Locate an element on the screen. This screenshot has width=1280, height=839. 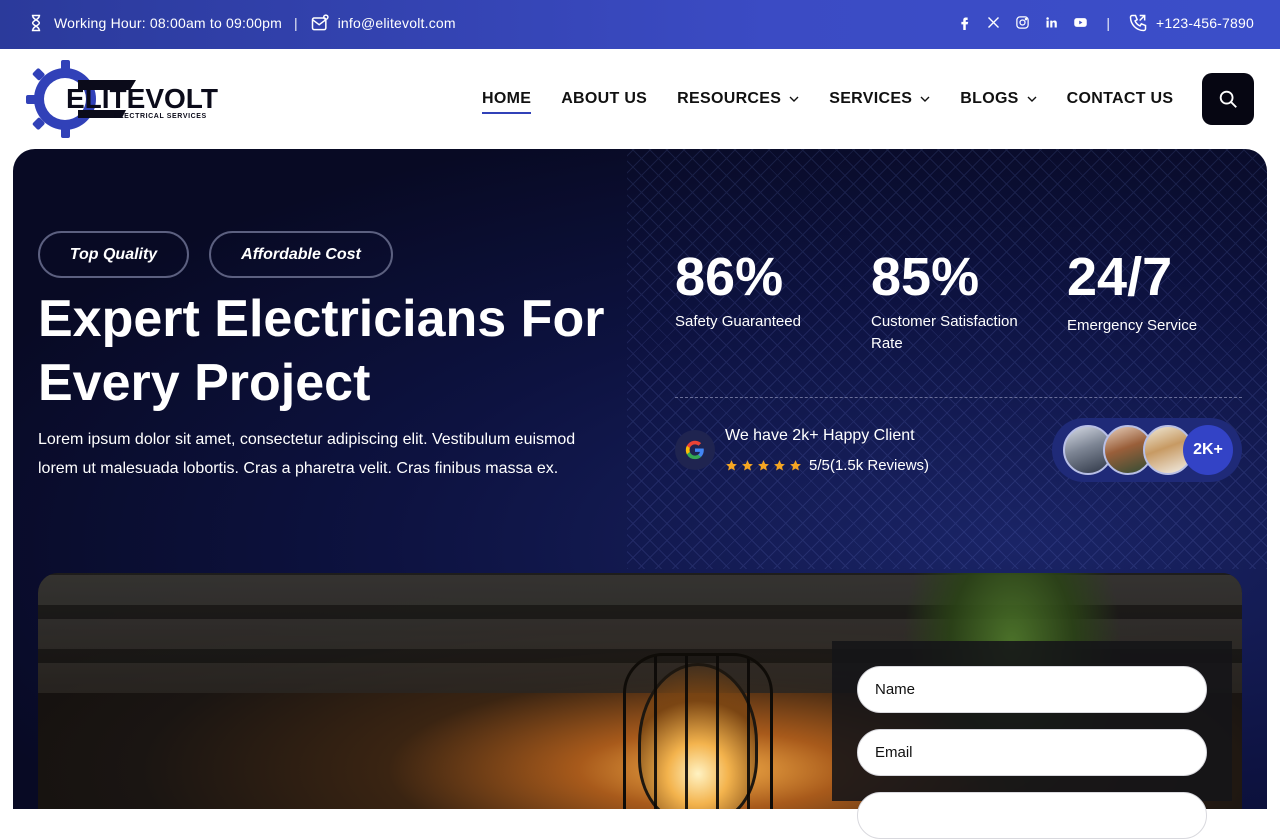
nav-item-contact-us: CONTACT US is located at coordinates (1120, 99).